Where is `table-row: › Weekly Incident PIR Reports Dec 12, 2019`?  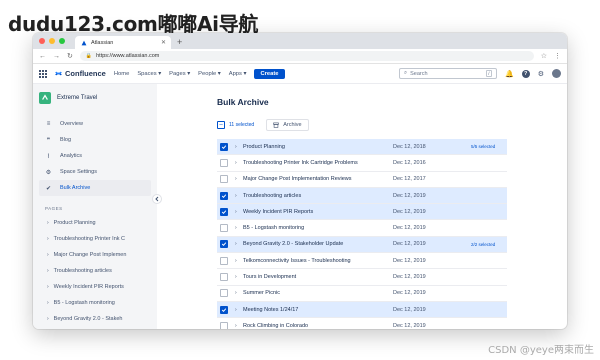
table-row: › Weekly Incident PIR Reports Dec 12, 2019 is located at coordinates (362, 212).